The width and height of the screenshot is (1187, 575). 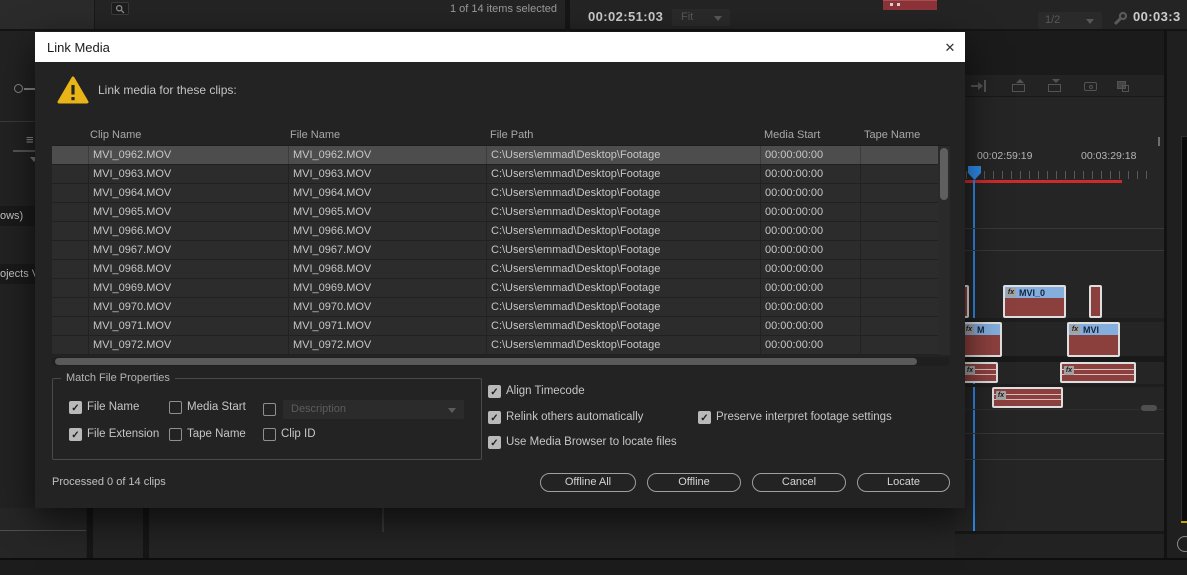 What do you see at coordinates (175, 434) in the screenshot?
I see `checkbox-tape-name: ✓` at bounding box center [175, 434].